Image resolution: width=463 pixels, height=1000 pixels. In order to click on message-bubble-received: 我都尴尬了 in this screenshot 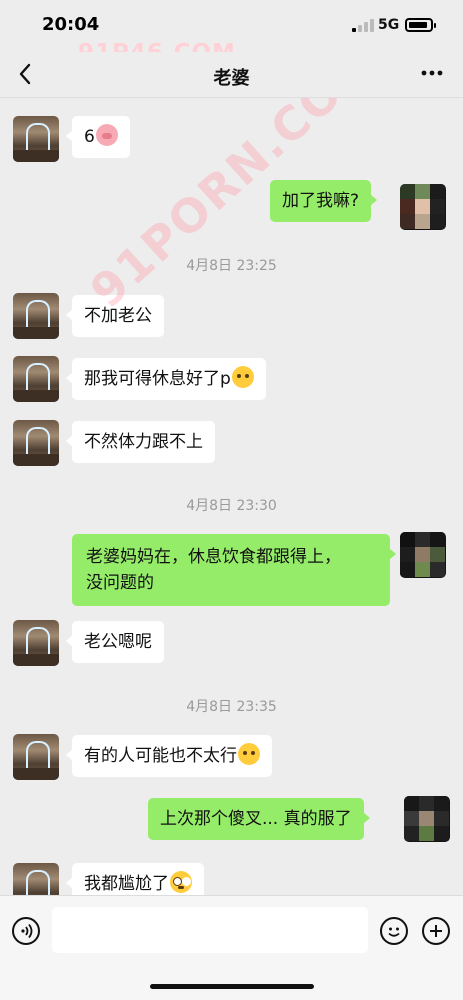, I will do `click(135, 879)`.